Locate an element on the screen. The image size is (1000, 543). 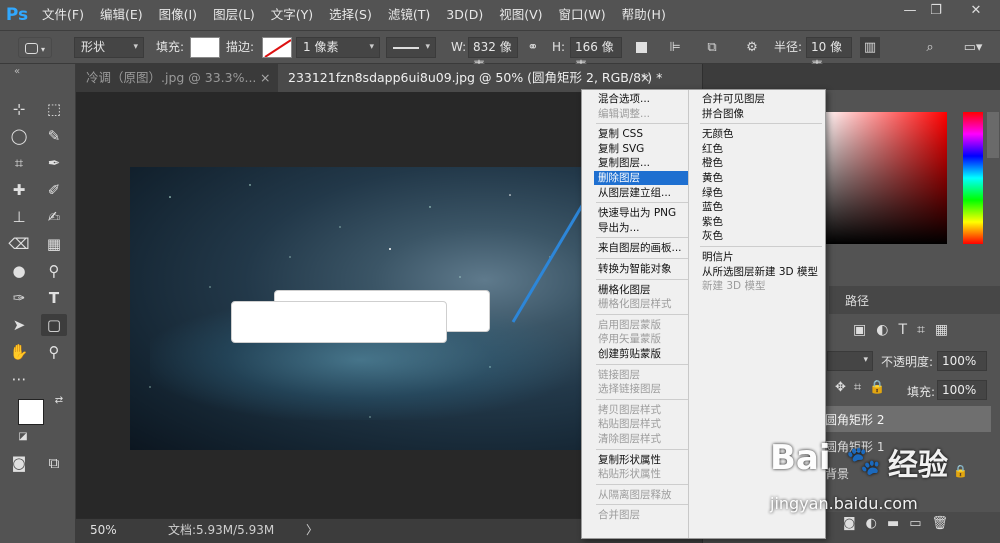
menu-item: 图层(L) is located at coordinates (234, 15).